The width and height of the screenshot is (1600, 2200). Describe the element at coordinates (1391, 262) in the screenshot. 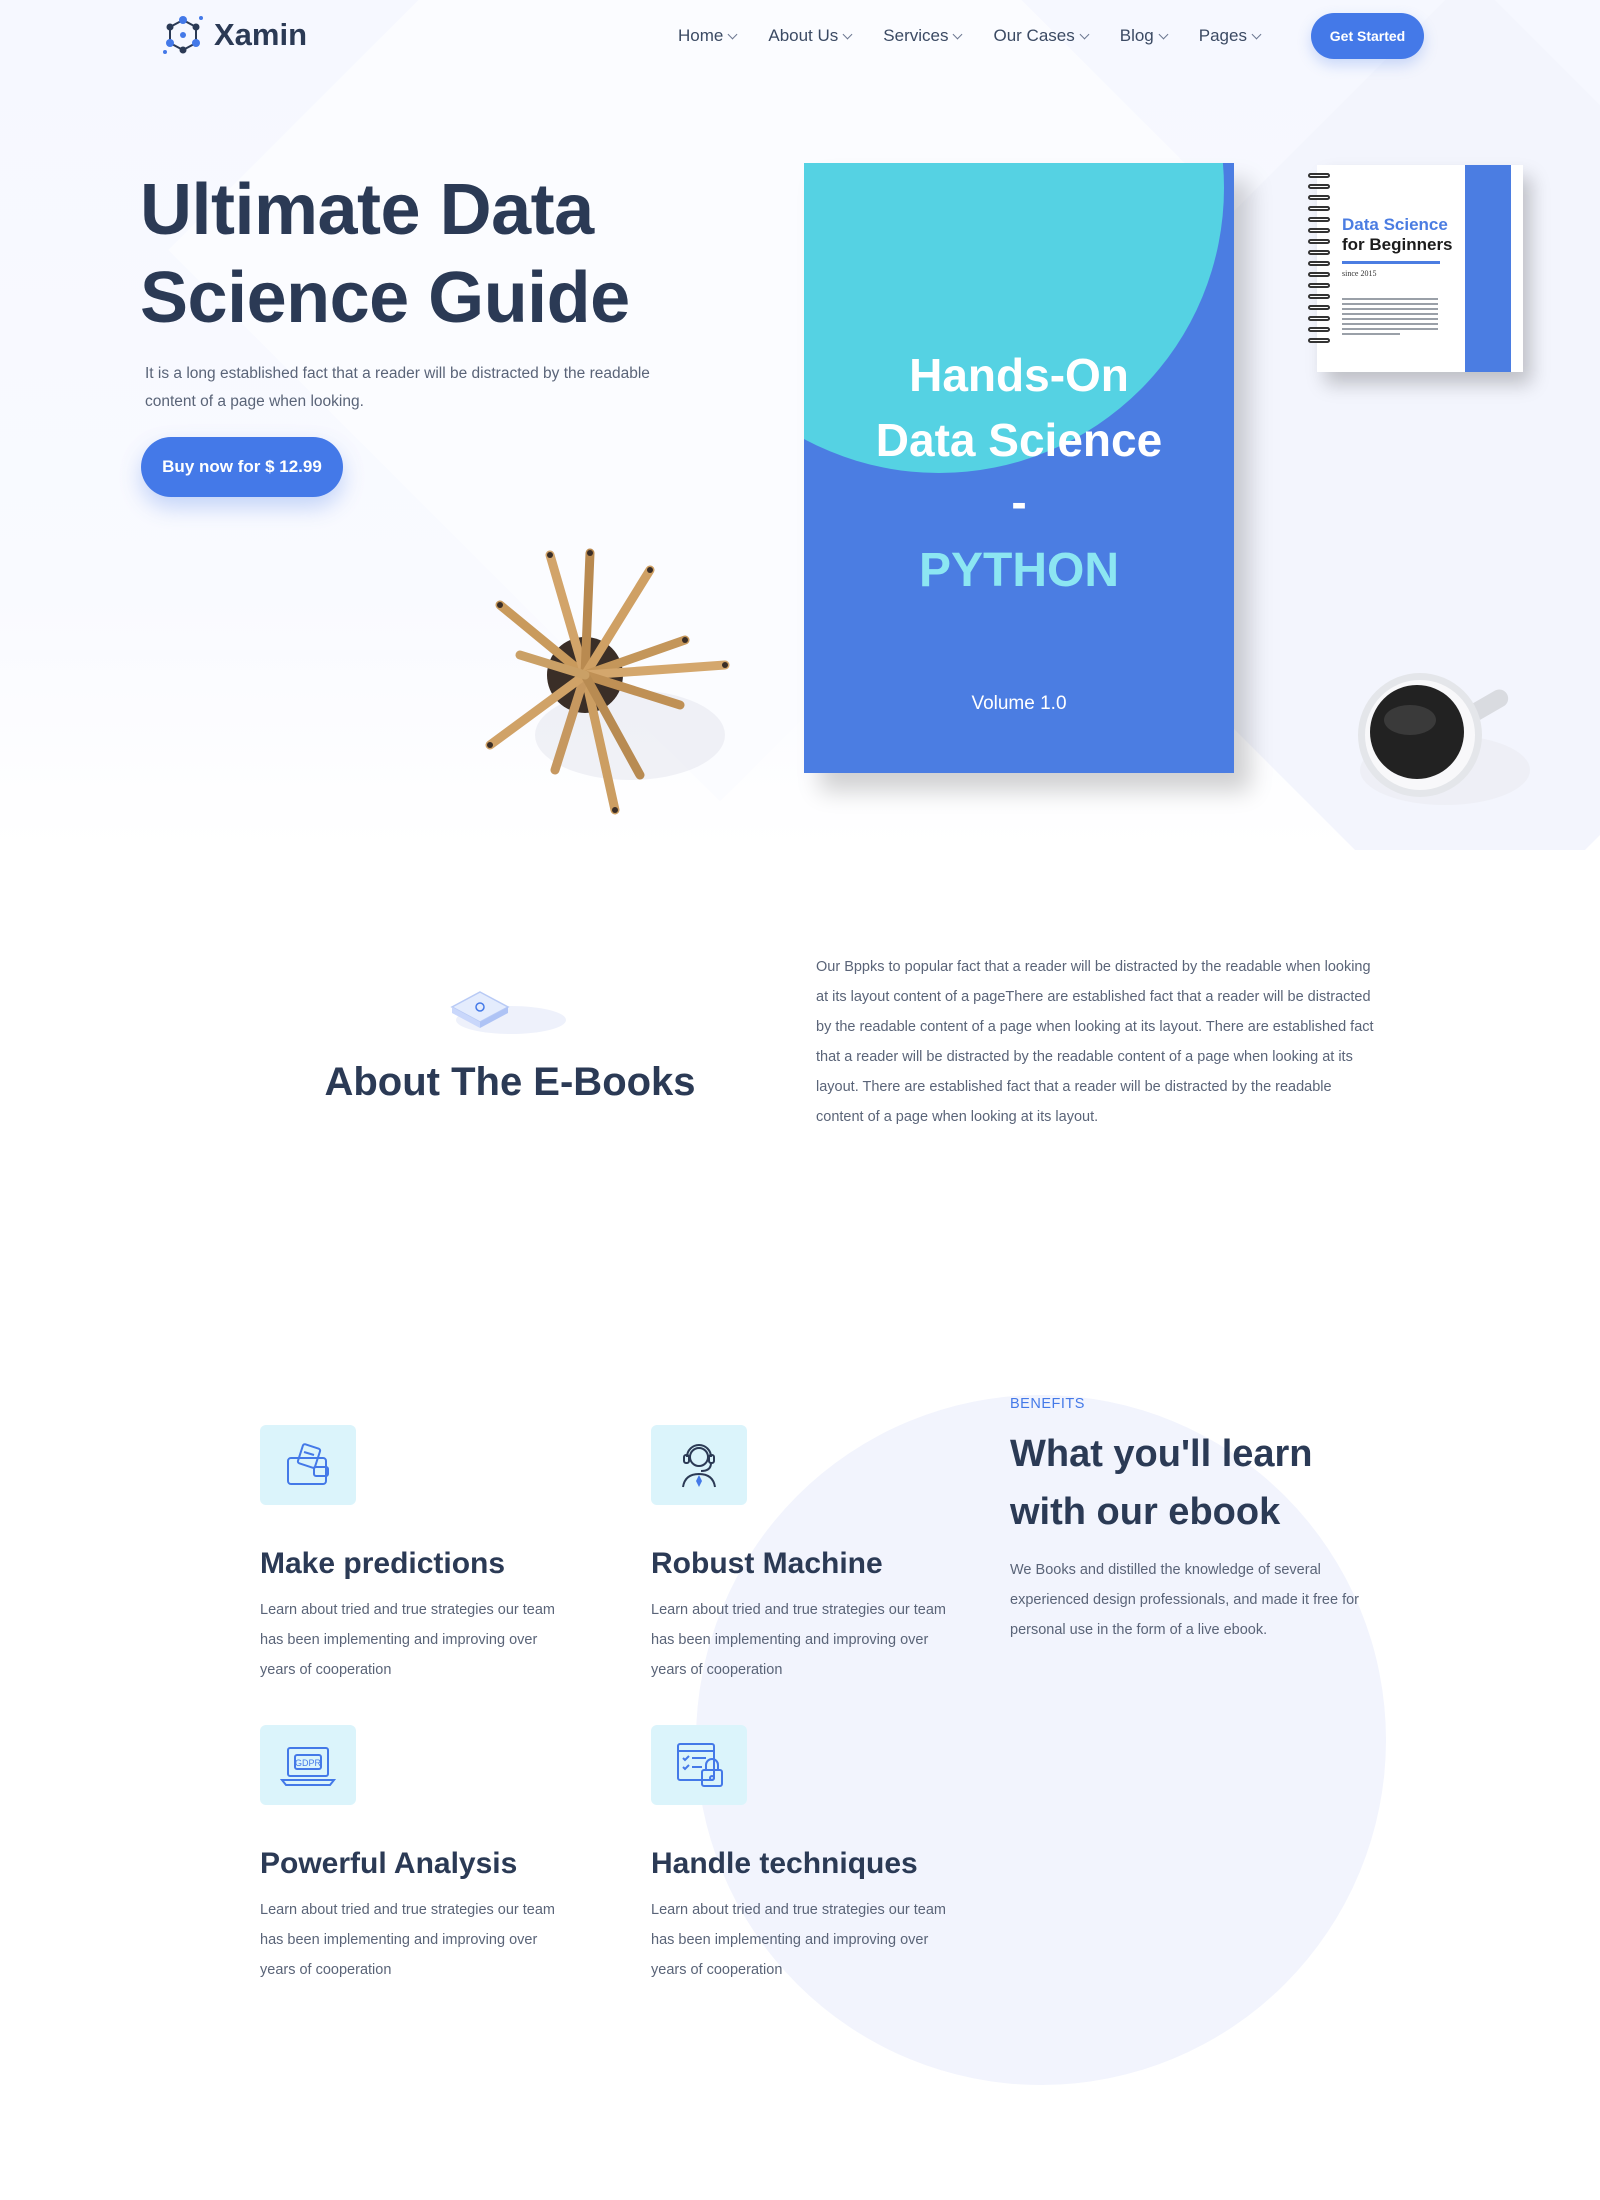

I see `notebook-rule` at that location.